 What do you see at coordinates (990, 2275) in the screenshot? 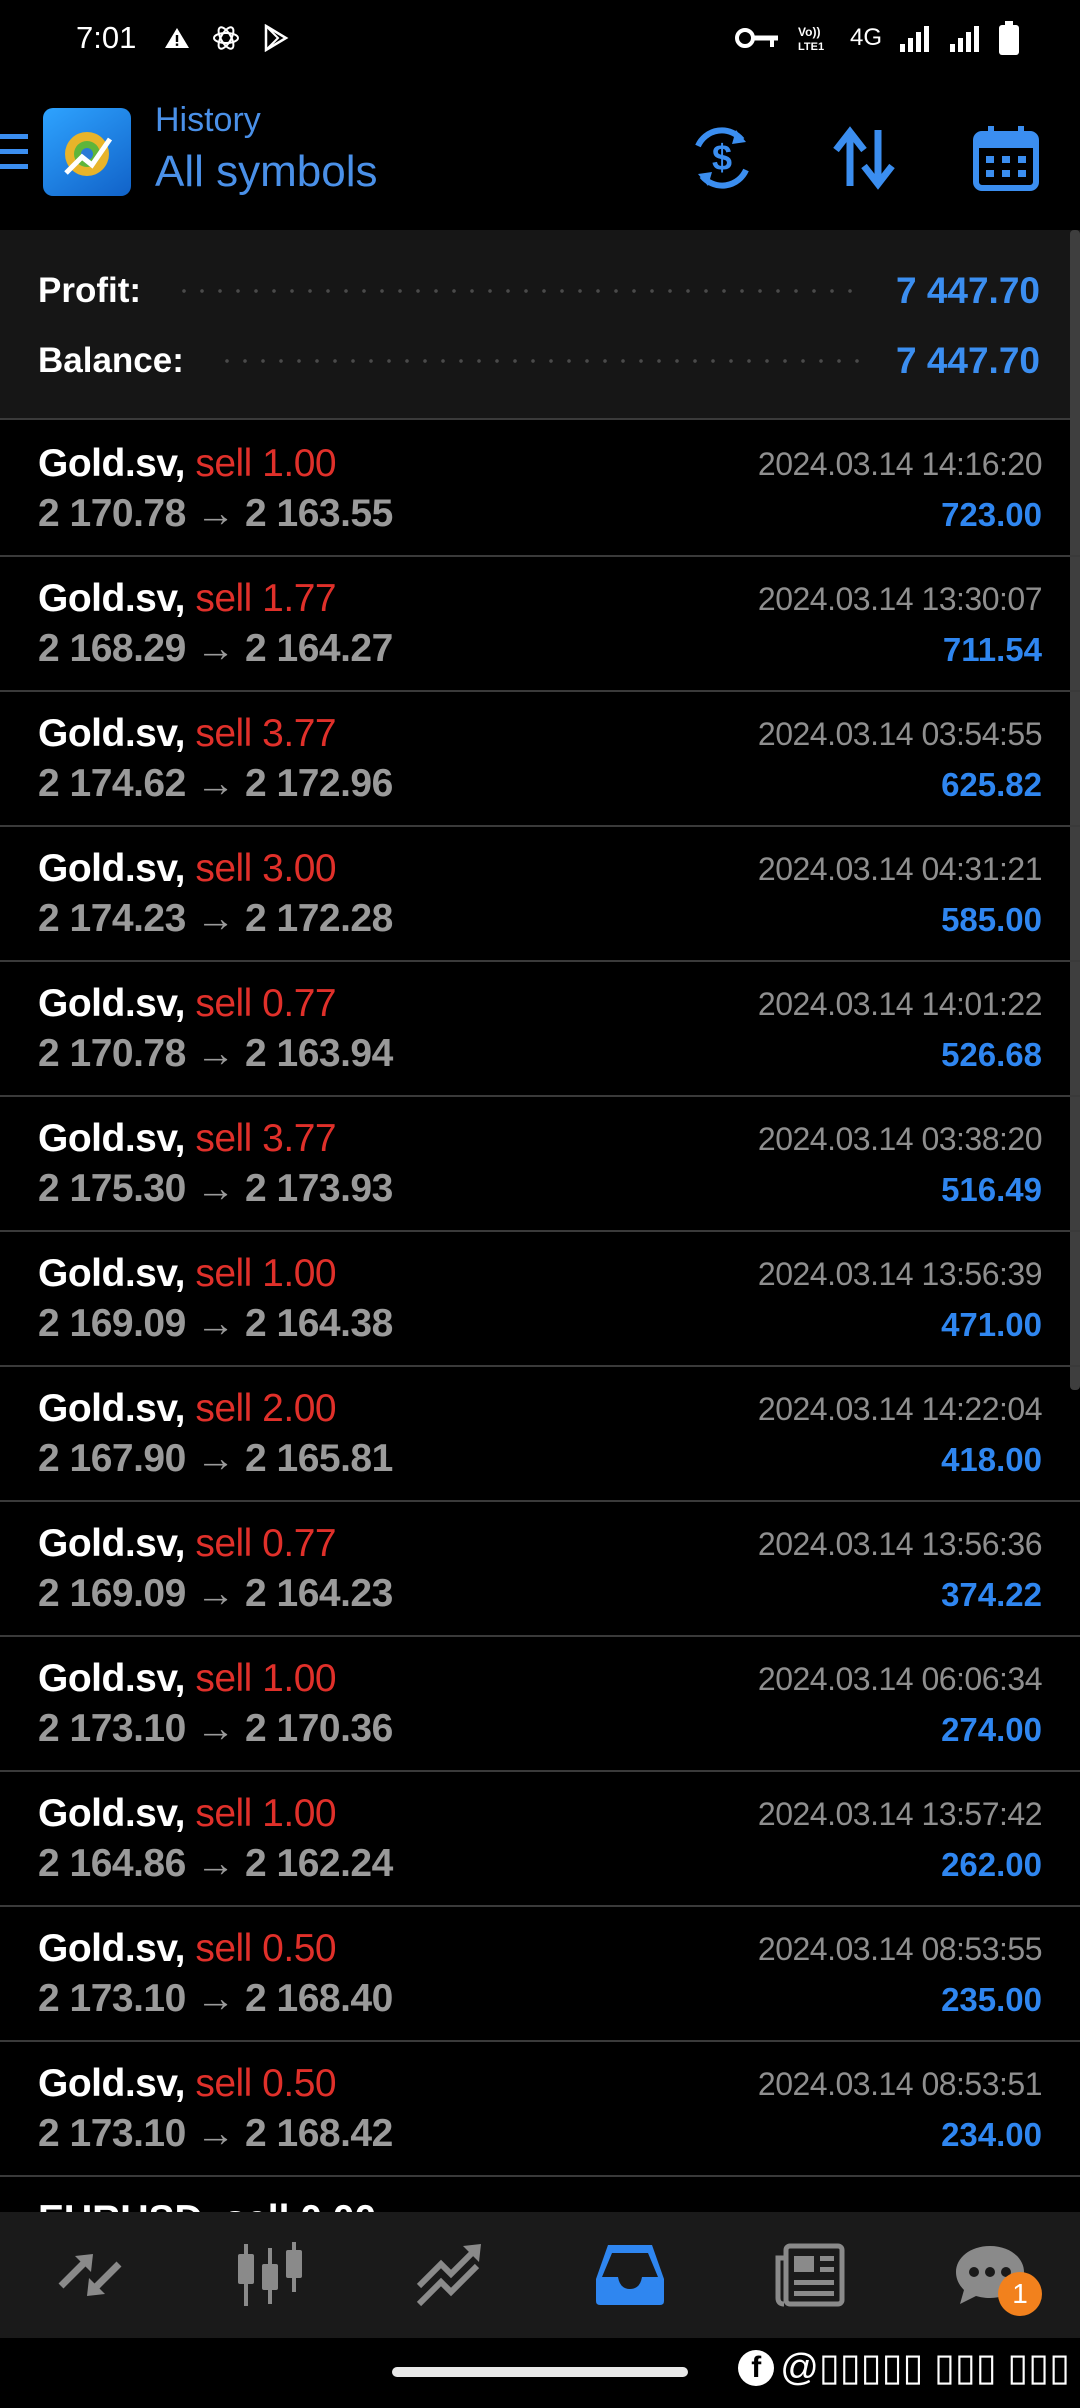
I see `nav-messages: 1` at bounding box center [990, 2275].